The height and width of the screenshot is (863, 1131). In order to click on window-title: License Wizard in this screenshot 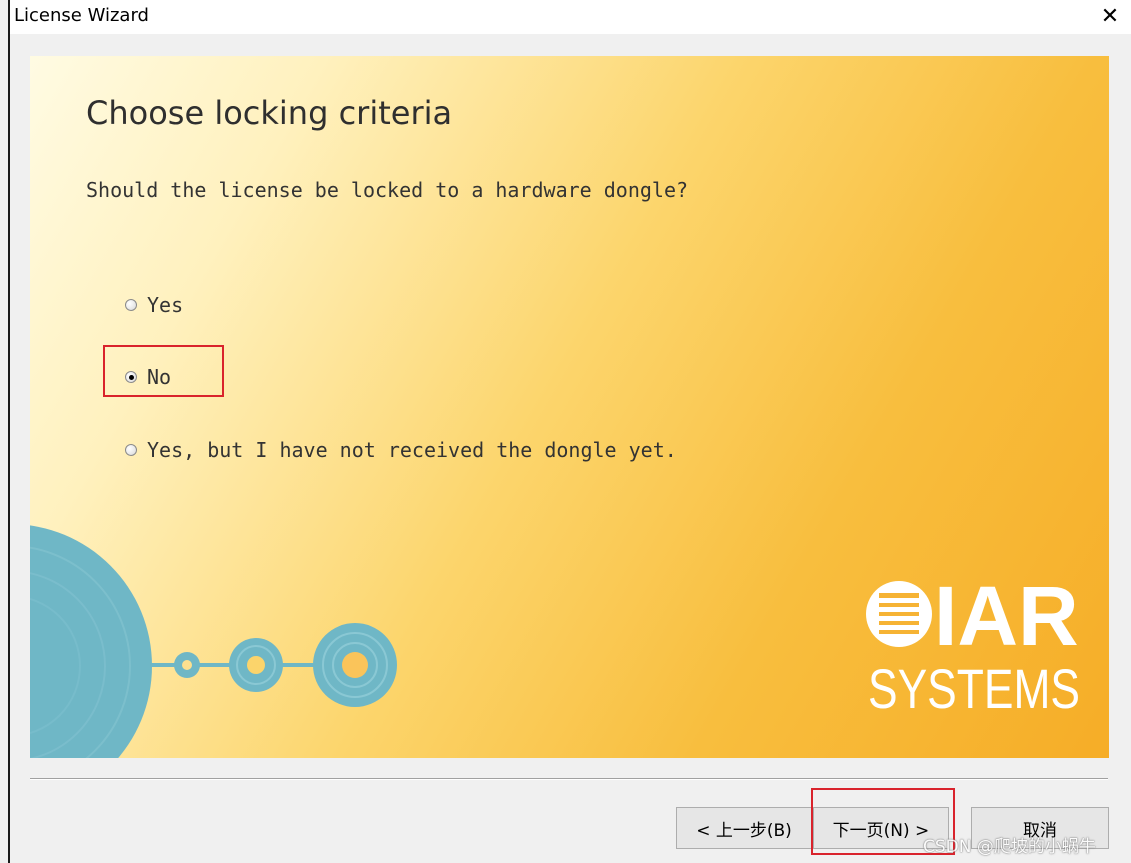, I will do `click(81, 15)`.